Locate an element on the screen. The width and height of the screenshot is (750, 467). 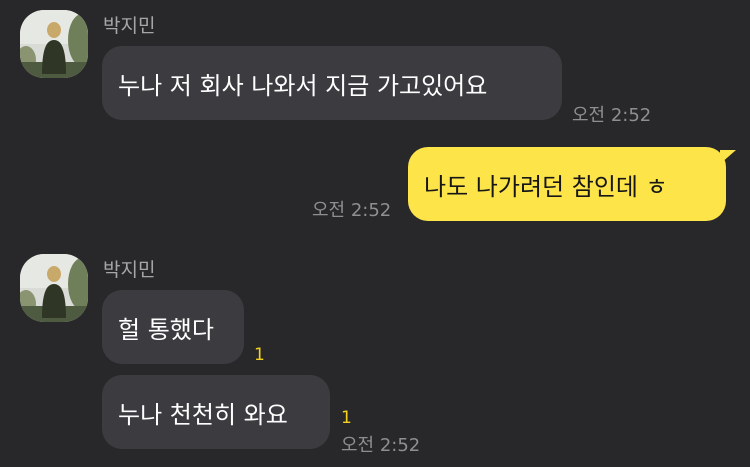
message-bubble: 누나 저 회사 나와서 지금 가고있어요 is located at coordinates (332, 83).